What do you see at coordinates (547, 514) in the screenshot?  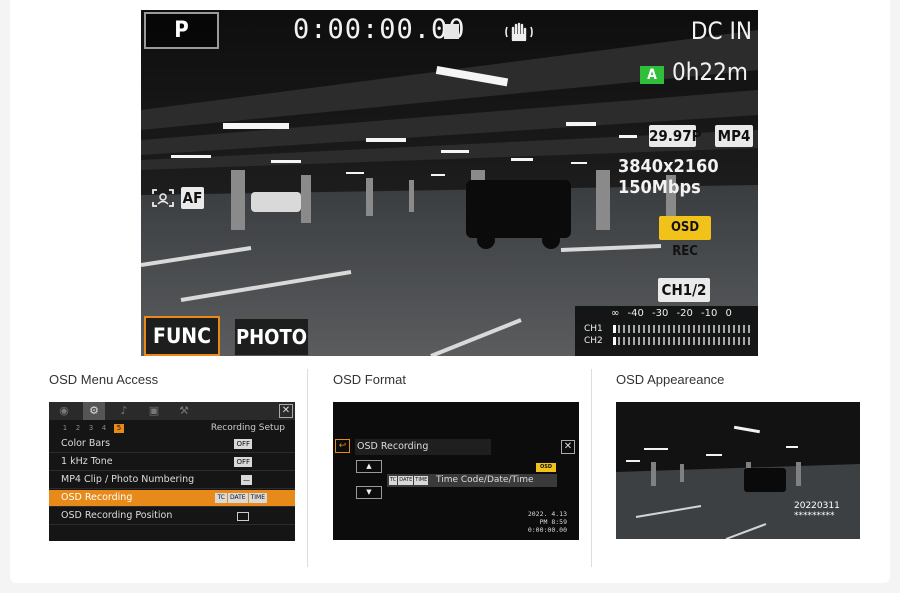 I see `stamp-date: 2022. 4.13` at bounding box center [547, 514].